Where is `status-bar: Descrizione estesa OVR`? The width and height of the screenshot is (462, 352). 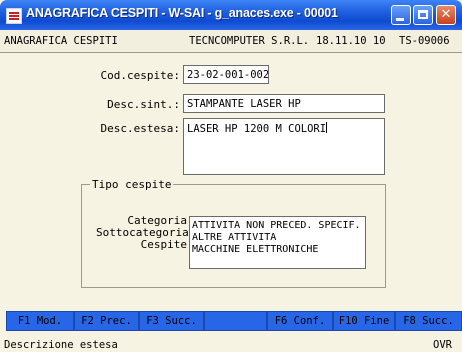
status-bar: Descrizione estesa OVR is located at coordinates (231, 344).